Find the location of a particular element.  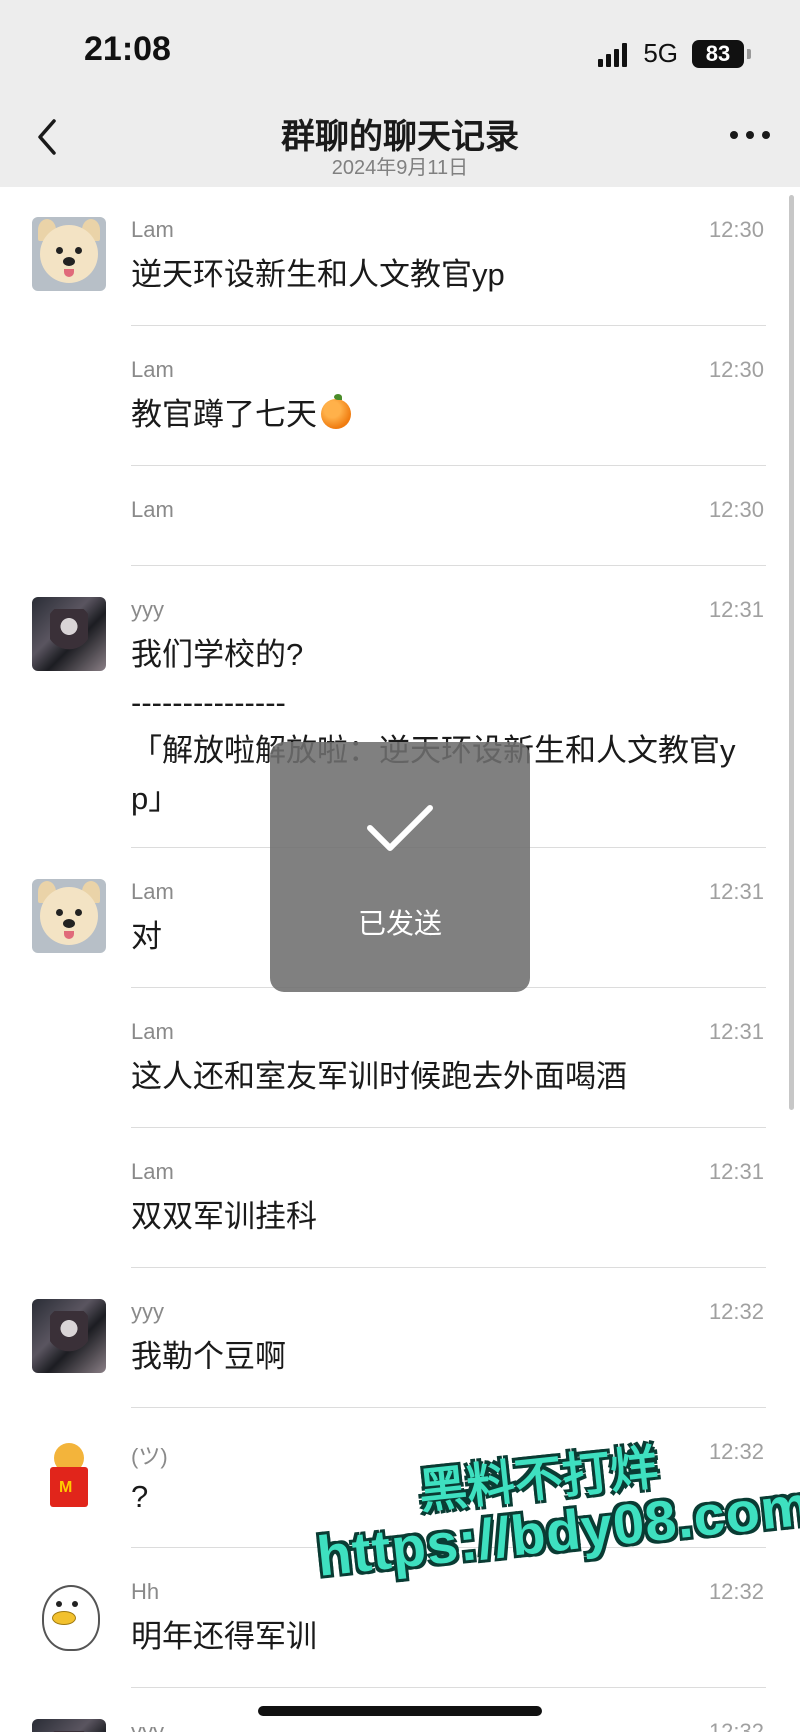

status-indicators: 5G 83 is located at coordinates (674, 53).